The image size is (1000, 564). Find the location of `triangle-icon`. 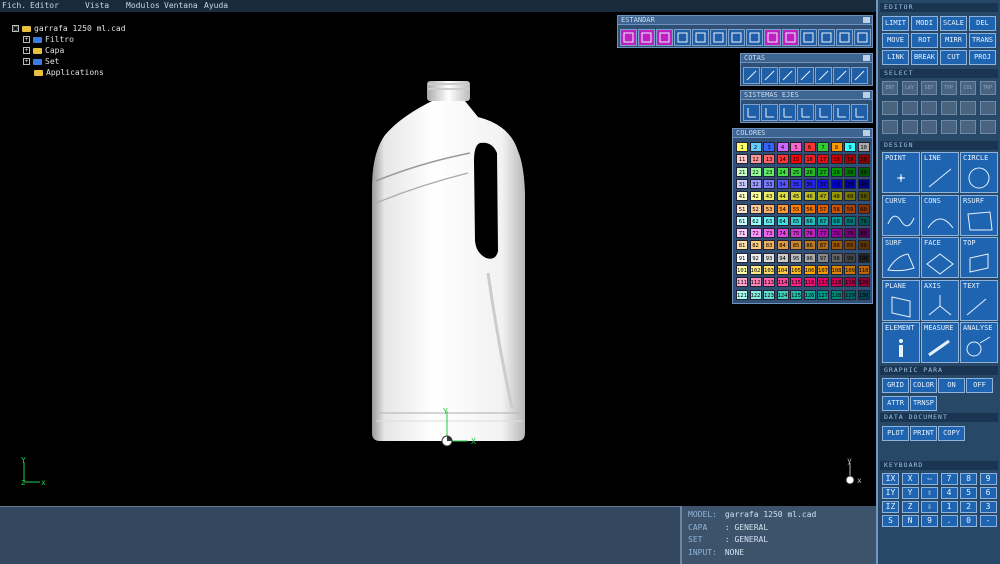

triangle-icon is located at coordinates (841, 75).